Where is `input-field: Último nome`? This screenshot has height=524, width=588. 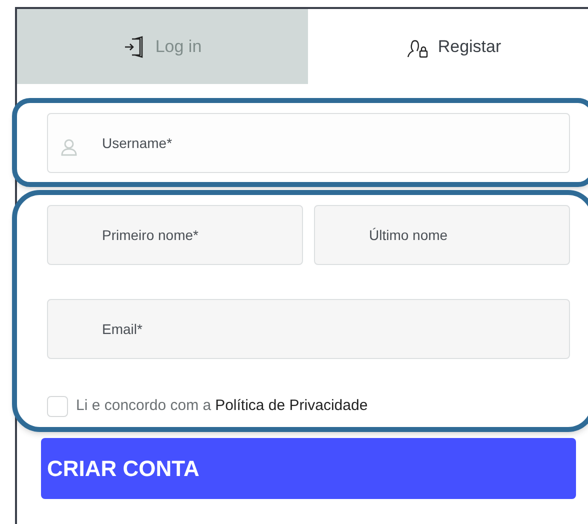 input-field: Último nome is located at coordinates (442, 235).